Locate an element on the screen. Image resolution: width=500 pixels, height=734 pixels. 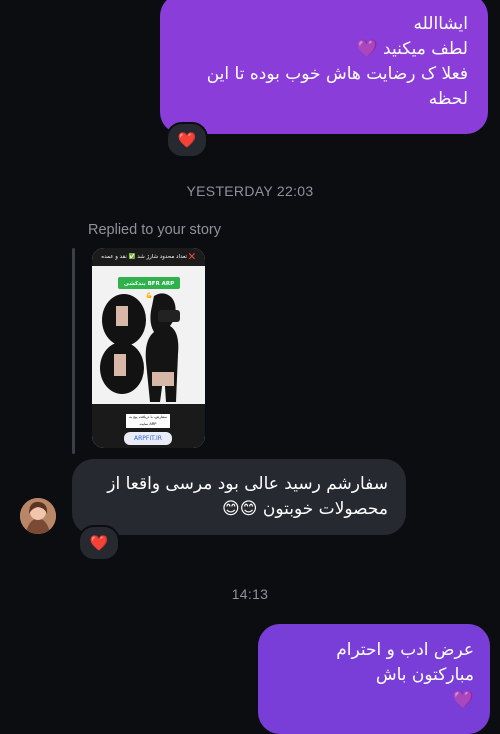
replied-to-story-label: Replied to your story is located at coordinates (154, 230).